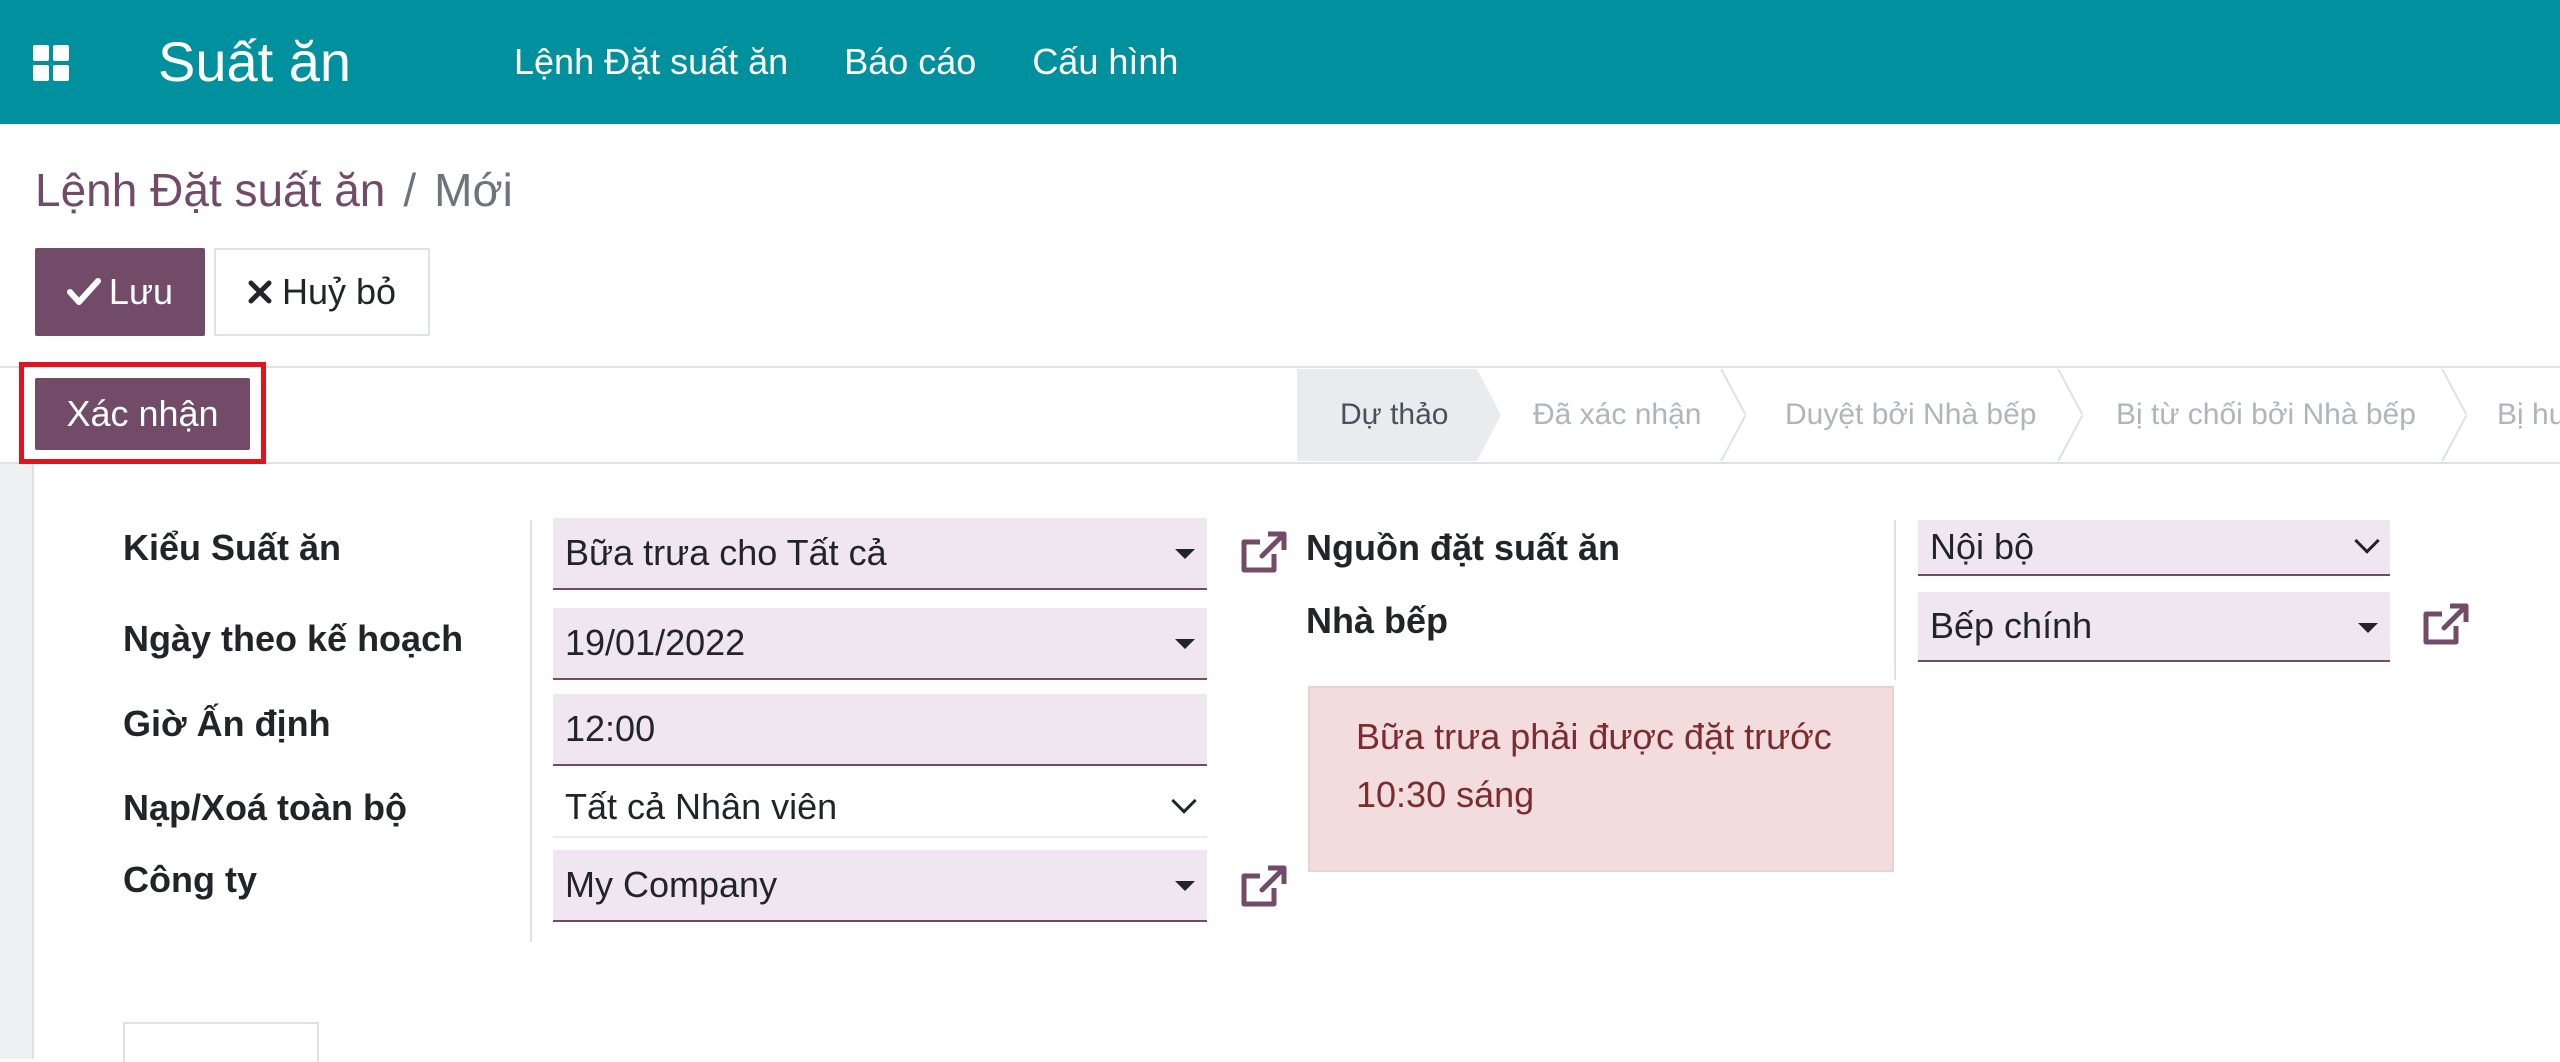  Describe the element at coordinates (473, 190) in the screenshot. I see `breadcrumb-current: Mới` at that location.